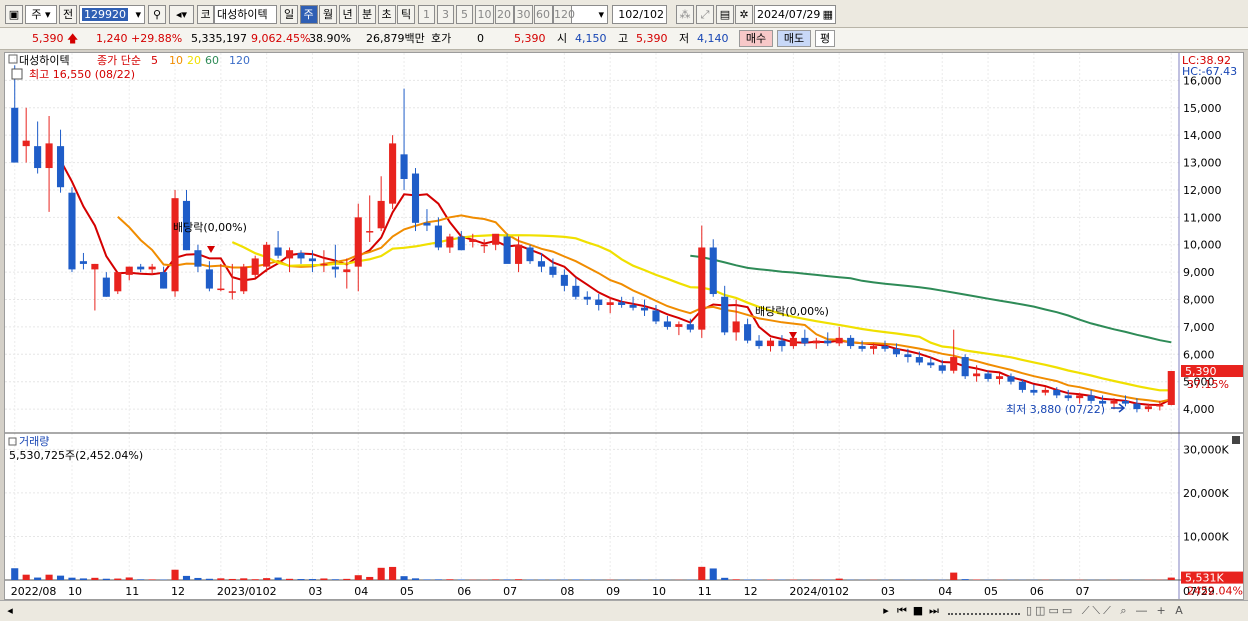 The width and height of the screenshot is (1248, 621). Describe the element at coordinates (623, 38) in the screenshot. I see `high-label: 고` at that location.